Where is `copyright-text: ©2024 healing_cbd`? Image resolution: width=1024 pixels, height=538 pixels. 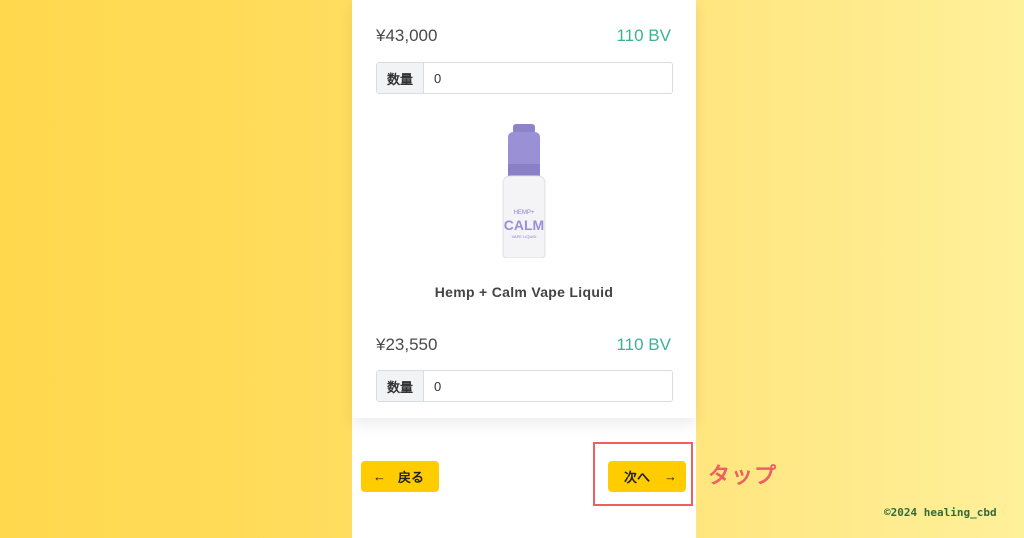
copyright-text: ©2024 healing_cbd is located at coordinates (940, 512).